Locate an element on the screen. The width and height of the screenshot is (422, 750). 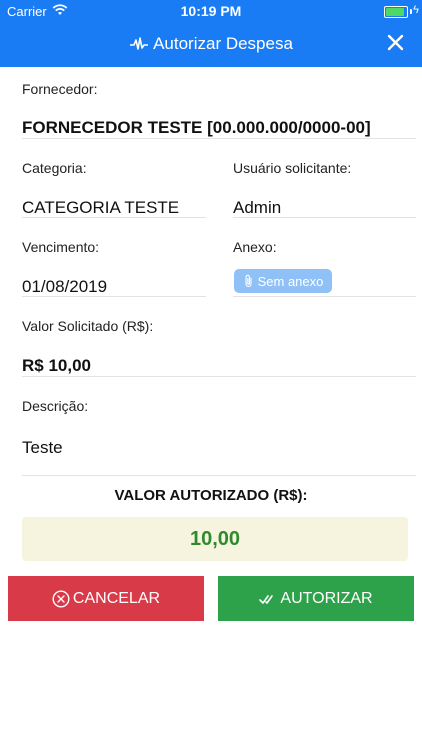
paperclip-icon is located at coordinates (248, 281).